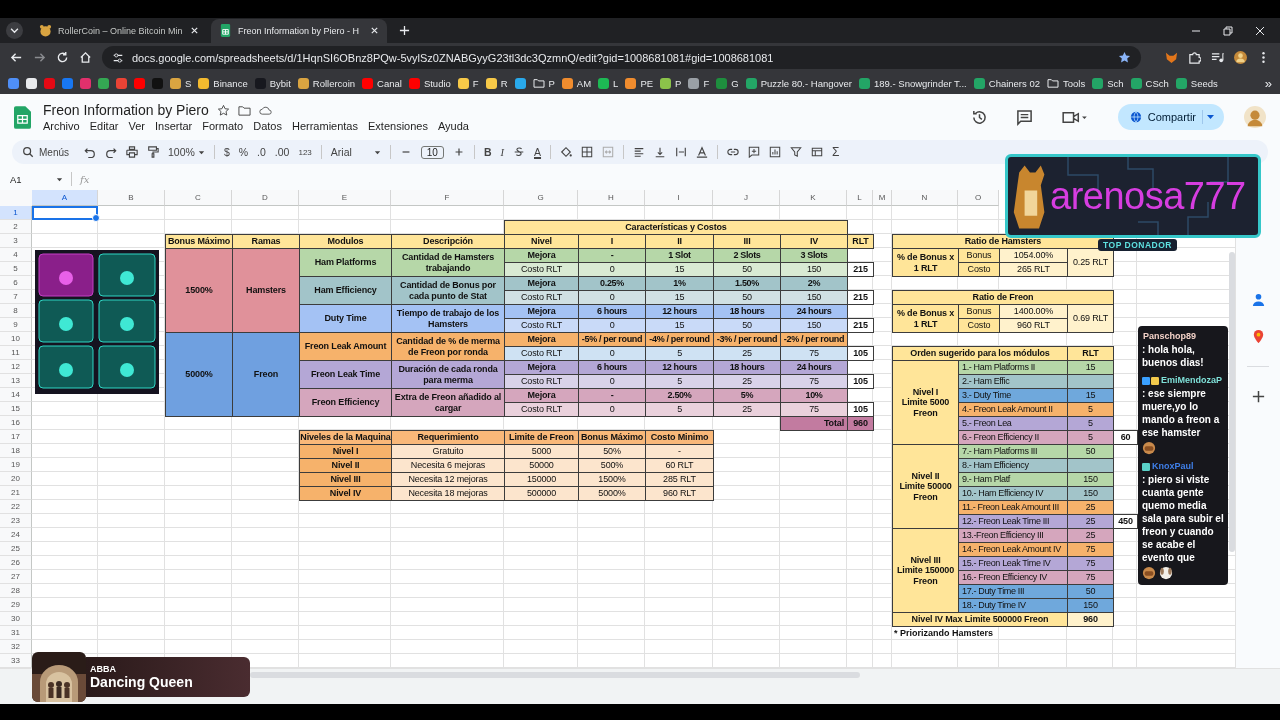 This screenshot has width=1280, height=720. I want to click on bookmark: S, so click(181, 83).